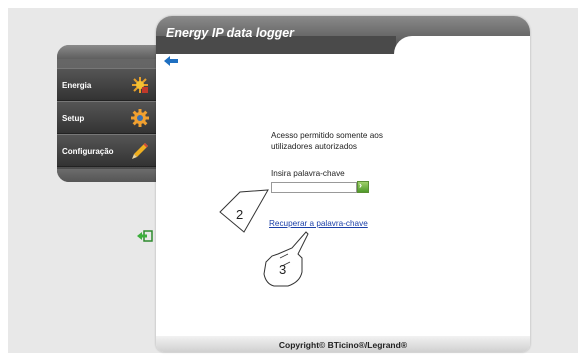  I want to click on footer-bar: Copyright© BTicino®/Legrand®, so click(343, 344).